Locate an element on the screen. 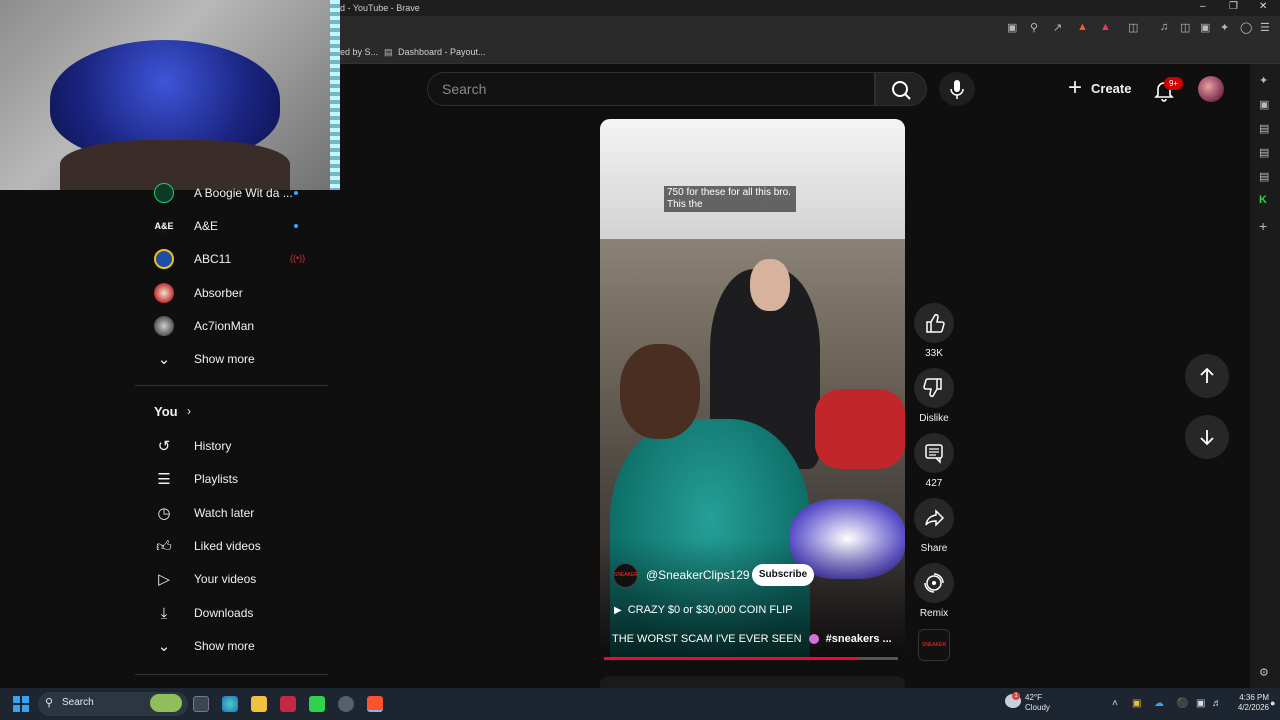 The height and width of the screenshot is (720, 1280). tray-app-icon: ▣ is located at coordinates (1136, 703).